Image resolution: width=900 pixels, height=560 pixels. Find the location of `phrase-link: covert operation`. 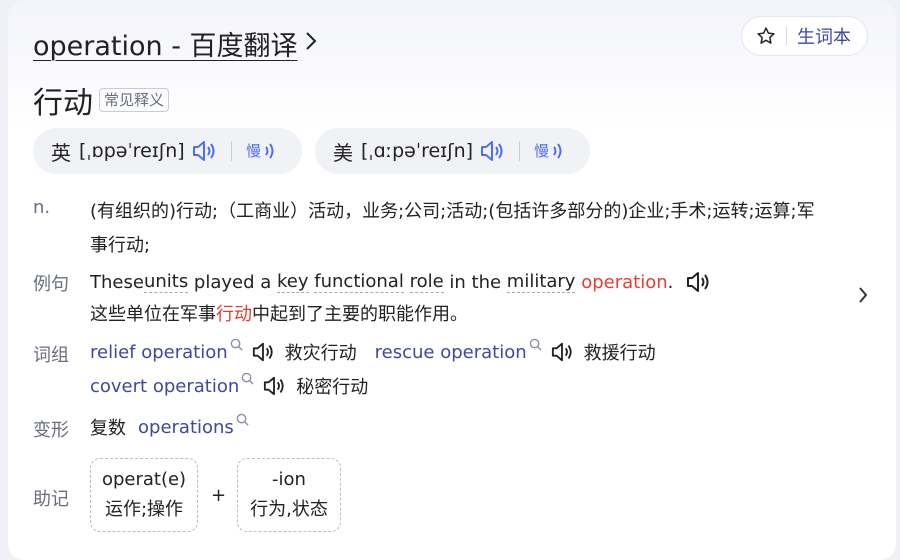

phrase-link: covert operation is located at coordinates (164, 386).